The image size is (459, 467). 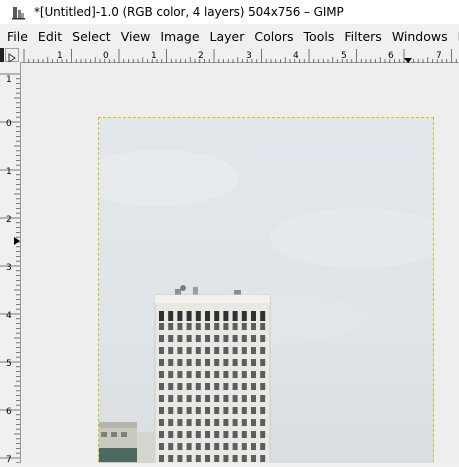 I want to click on menu-layer: Layer, so click(x=227, y=37).